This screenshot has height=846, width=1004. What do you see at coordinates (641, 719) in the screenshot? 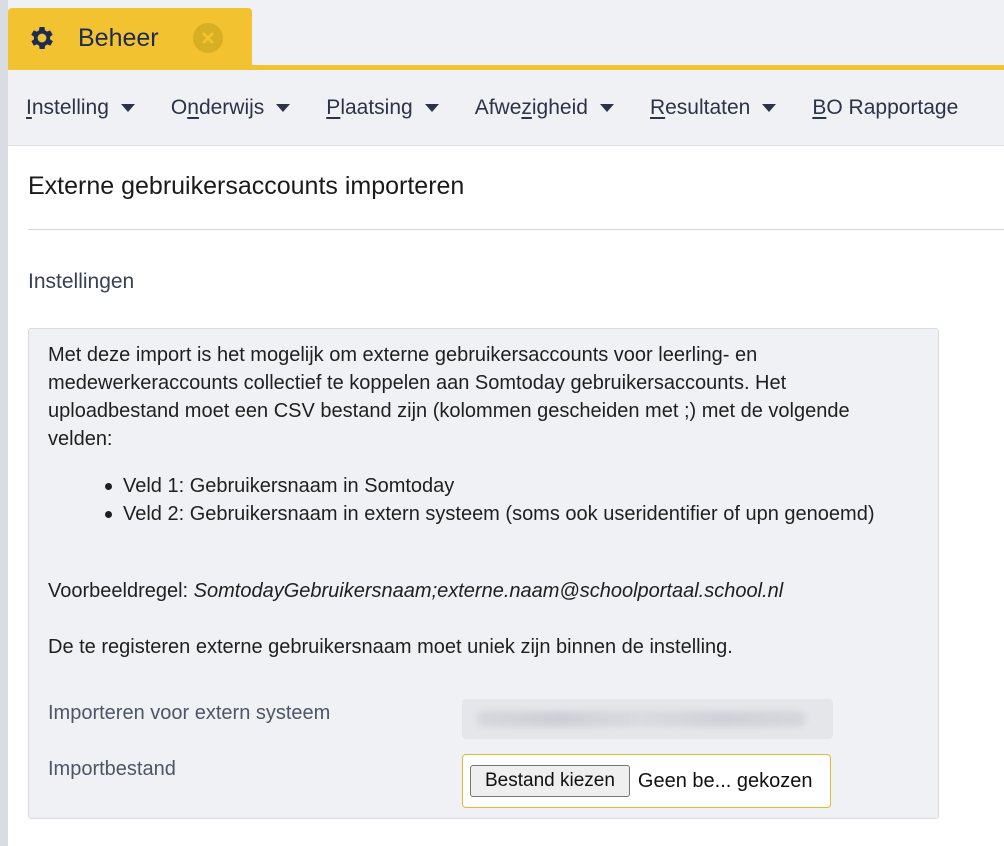
I see `redacted-value` at bounding box center [641, 719].